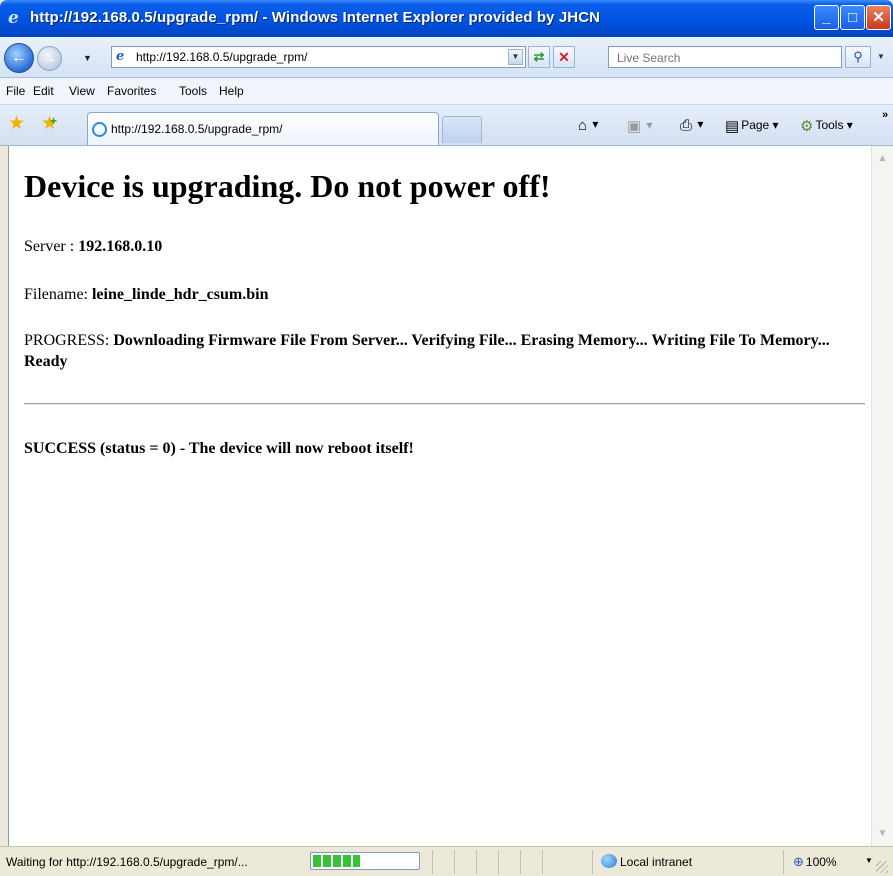 The height and width of the screenshot is (876, 893). I want to click on page-menu-button: ▤ Page ▾, so click(752, 126).